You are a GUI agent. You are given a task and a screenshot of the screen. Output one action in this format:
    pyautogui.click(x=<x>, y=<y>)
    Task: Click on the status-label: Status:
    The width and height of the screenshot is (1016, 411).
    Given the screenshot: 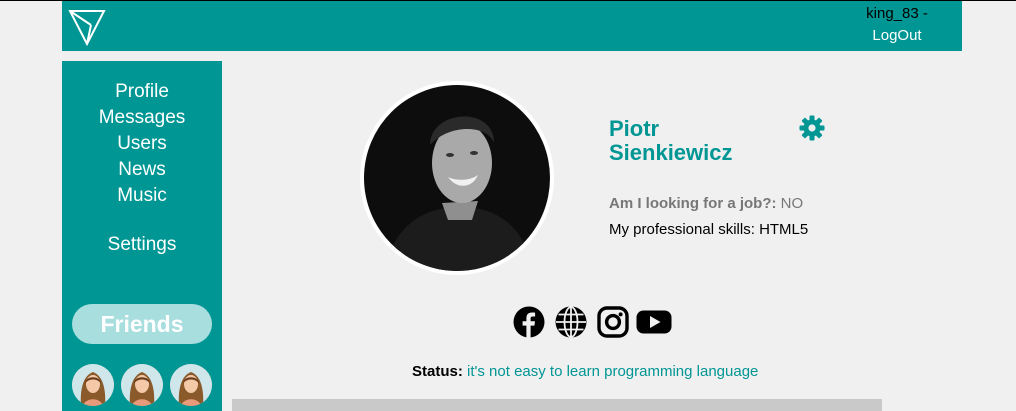 What is the action you would take?
    pyautogui.click(x=437, y=371)
    